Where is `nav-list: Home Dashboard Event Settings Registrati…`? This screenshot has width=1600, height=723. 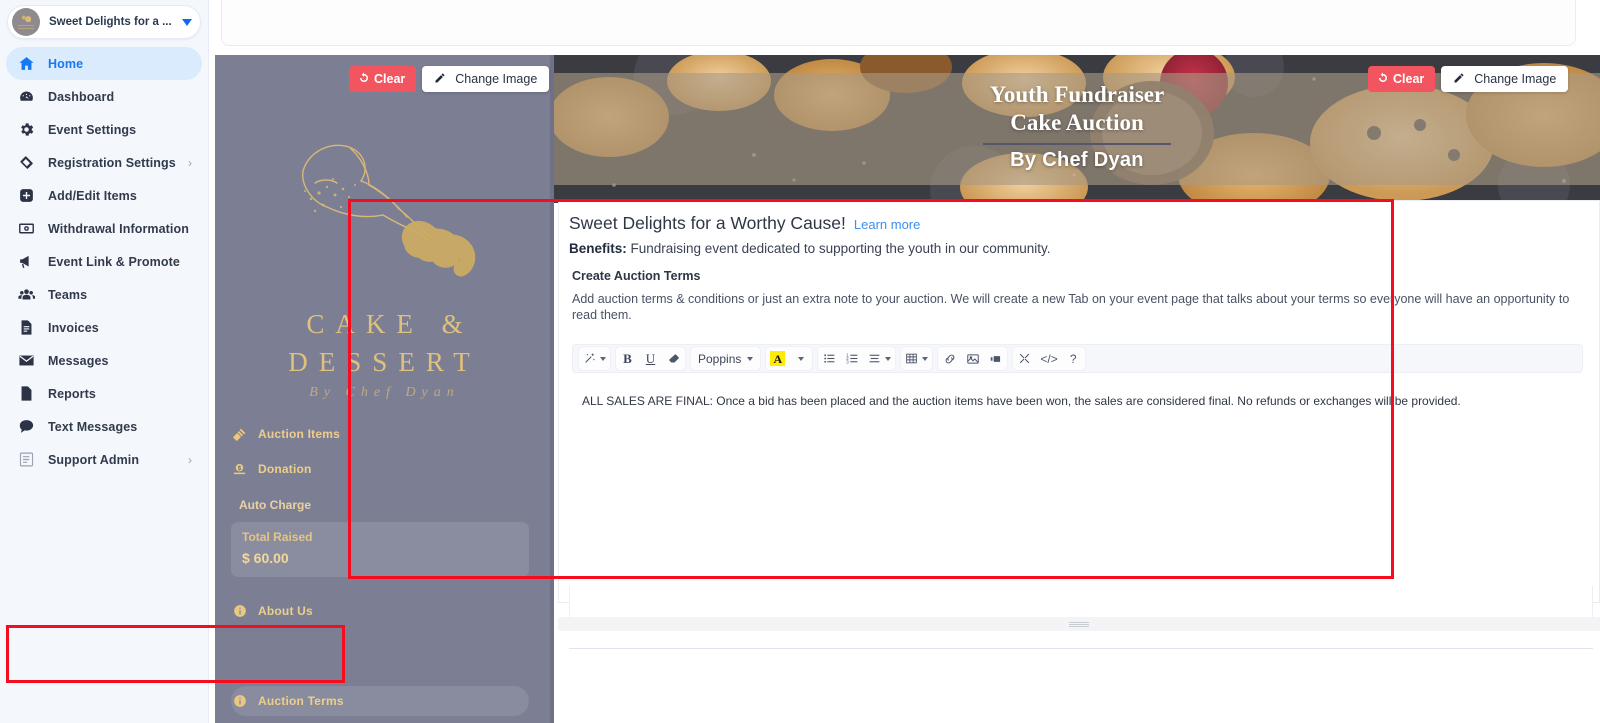
nav-list: Home Dashboard Event Settings Registrati… is located at coordinates (104, 261).